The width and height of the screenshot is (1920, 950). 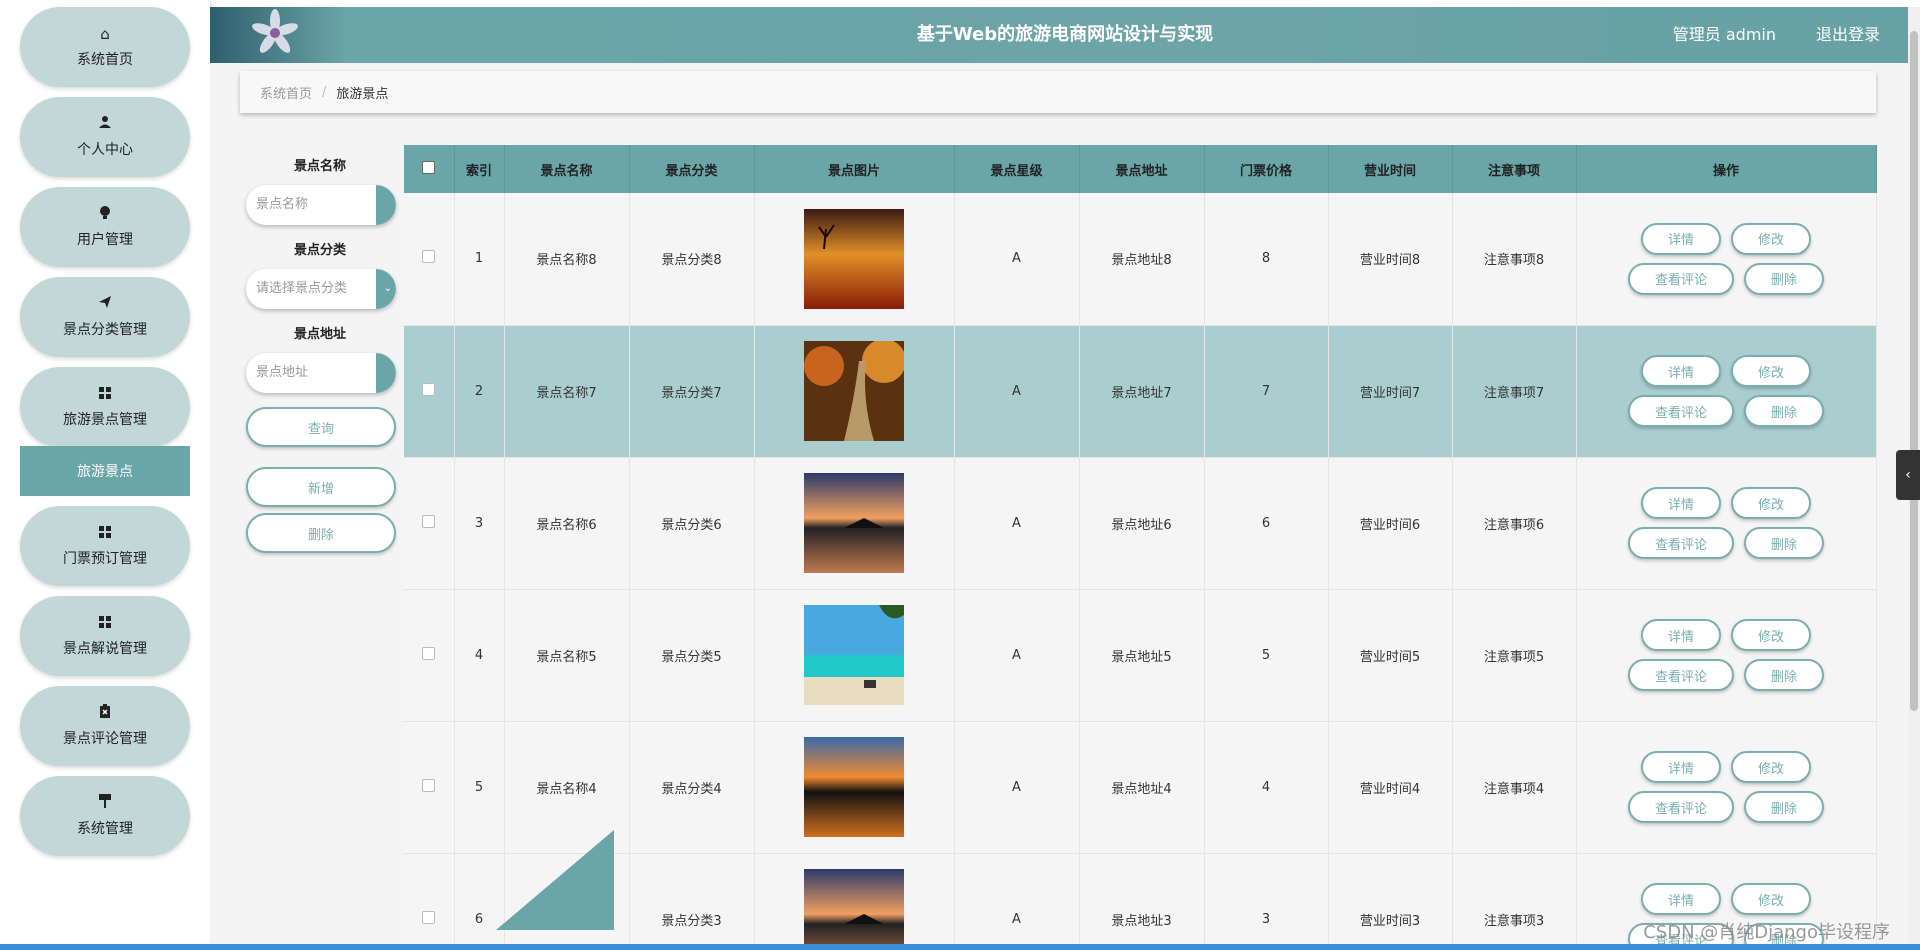 What do you see at coordinates (479, 391) in the screenshot?
I see `cell-index: 2` at bounding box center [479, 391].